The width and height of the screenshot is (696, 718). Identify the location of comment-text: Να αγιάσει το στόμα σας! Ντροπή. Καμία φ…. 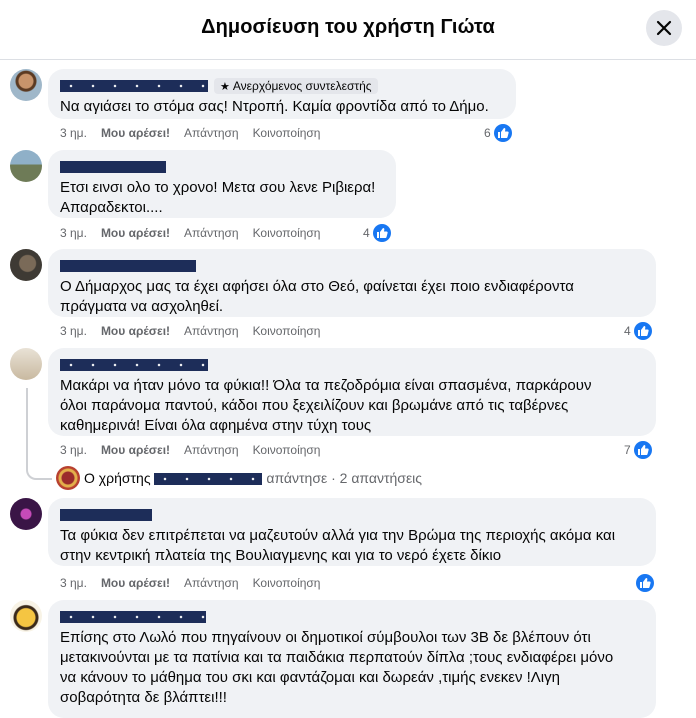
(274, 106).